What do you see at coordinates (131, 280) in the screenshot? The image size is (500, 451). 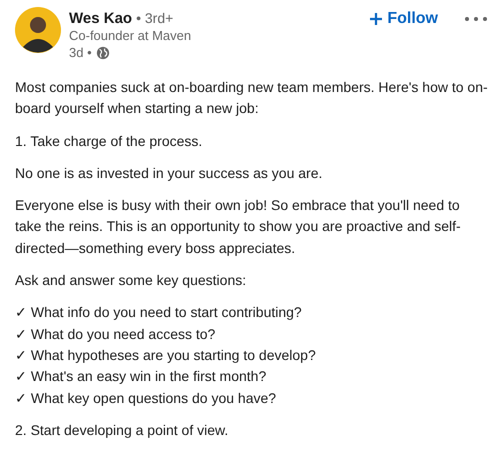 I see `post-paragraph: Ask and answer some key questions:` at bounding box center [131, 280].